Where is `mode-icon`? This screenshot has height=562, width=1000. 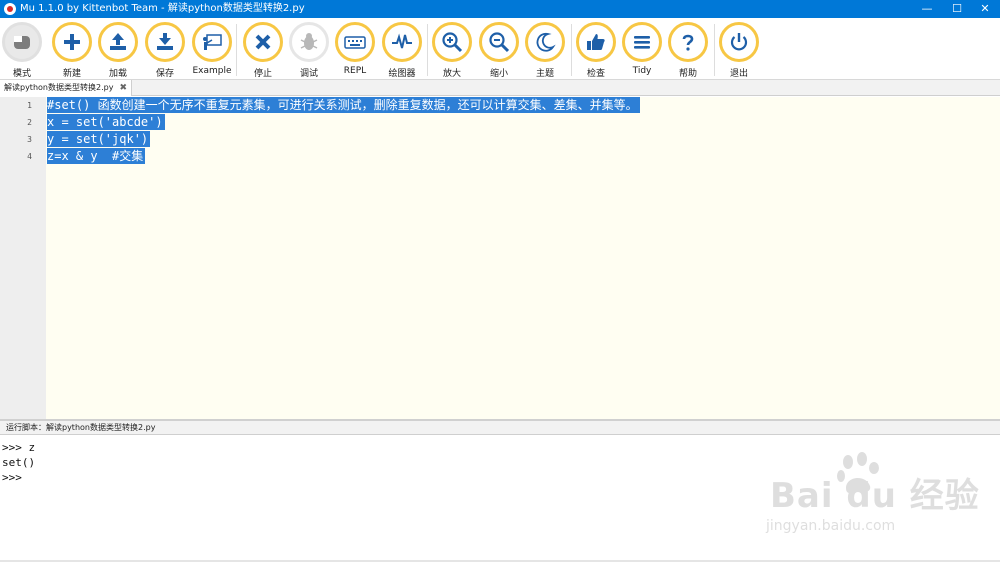
mode-icon is located at coordinates (22, 42).